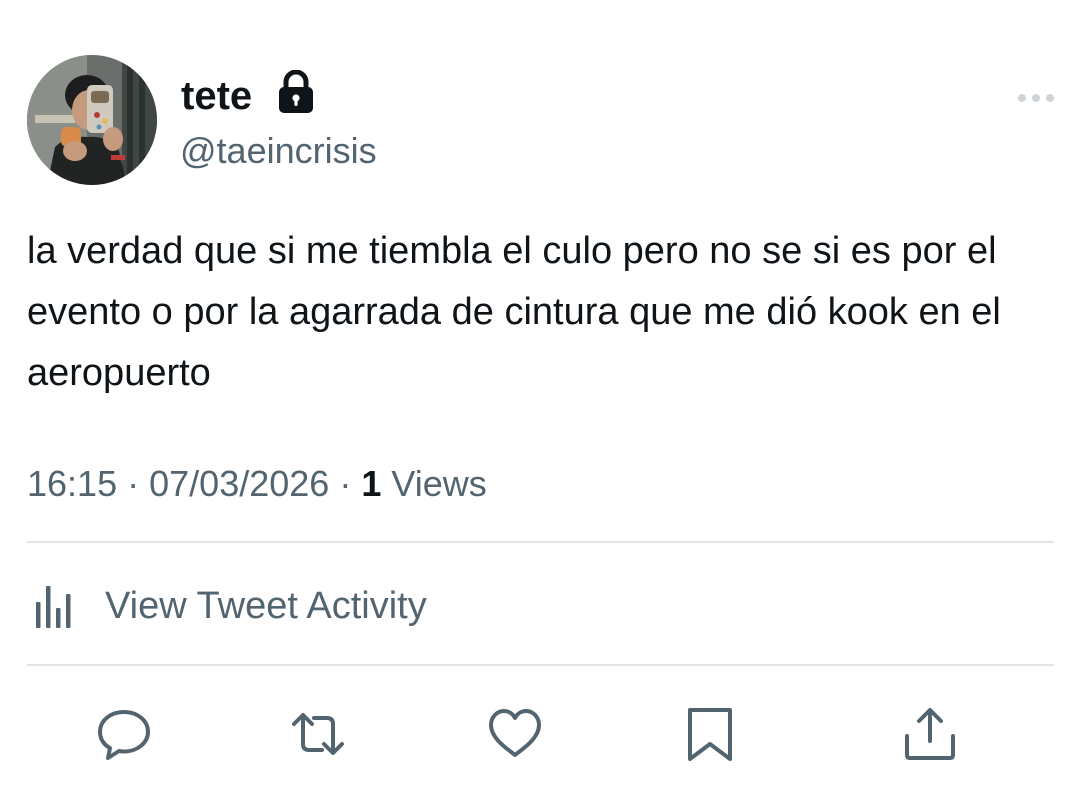 The height and width of the screenshot is (798, 1080). I want to click on avatar, so click(92, 120).